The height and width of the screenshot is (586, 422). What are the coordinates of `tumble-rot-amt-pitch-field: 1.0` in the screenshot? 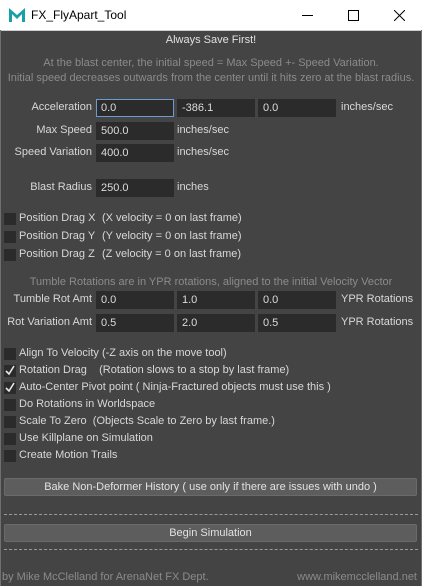 It's located at (216, 300).